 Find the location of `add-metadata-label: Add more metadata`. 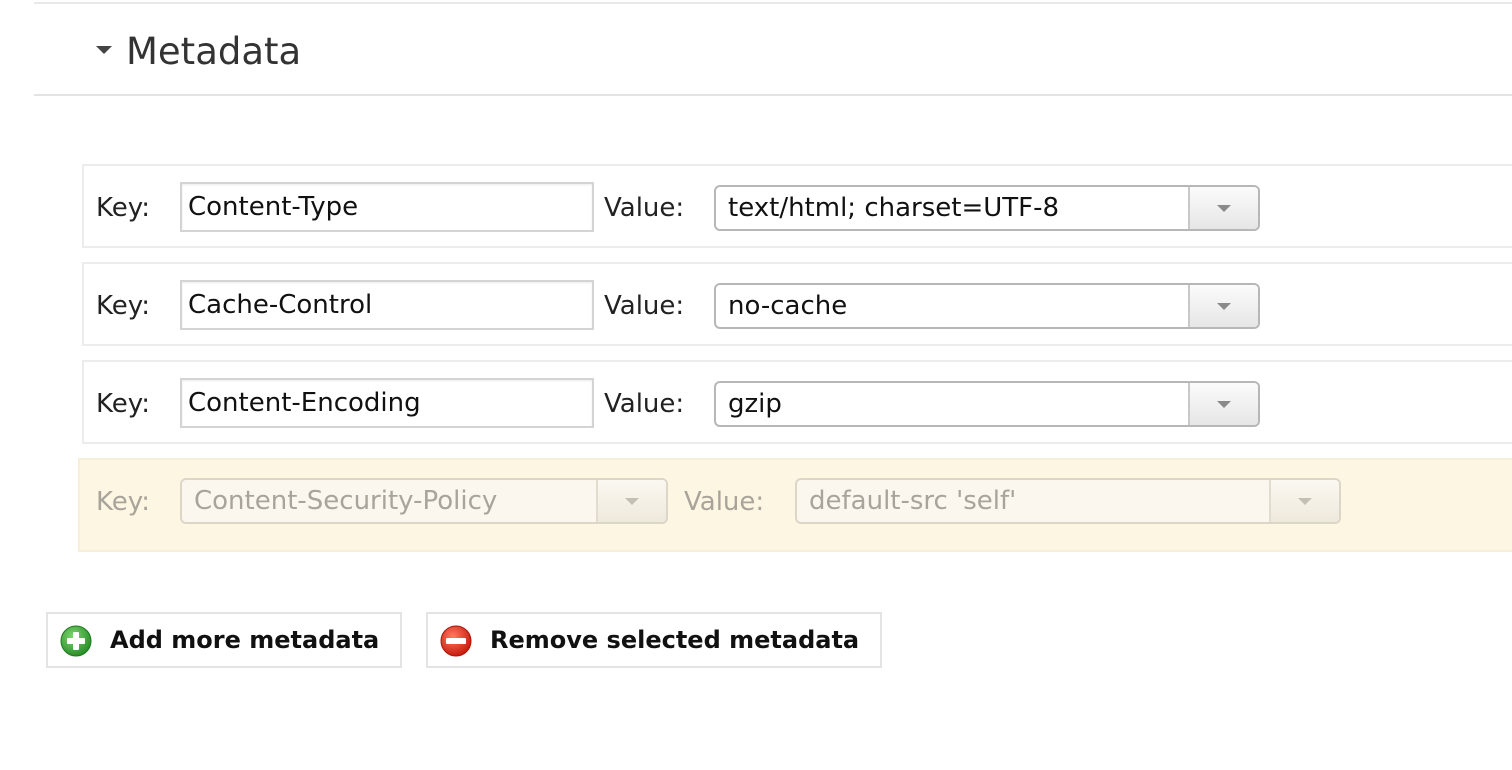

add-metadata-label: Add more metadata is located at coordinates (245, 640).